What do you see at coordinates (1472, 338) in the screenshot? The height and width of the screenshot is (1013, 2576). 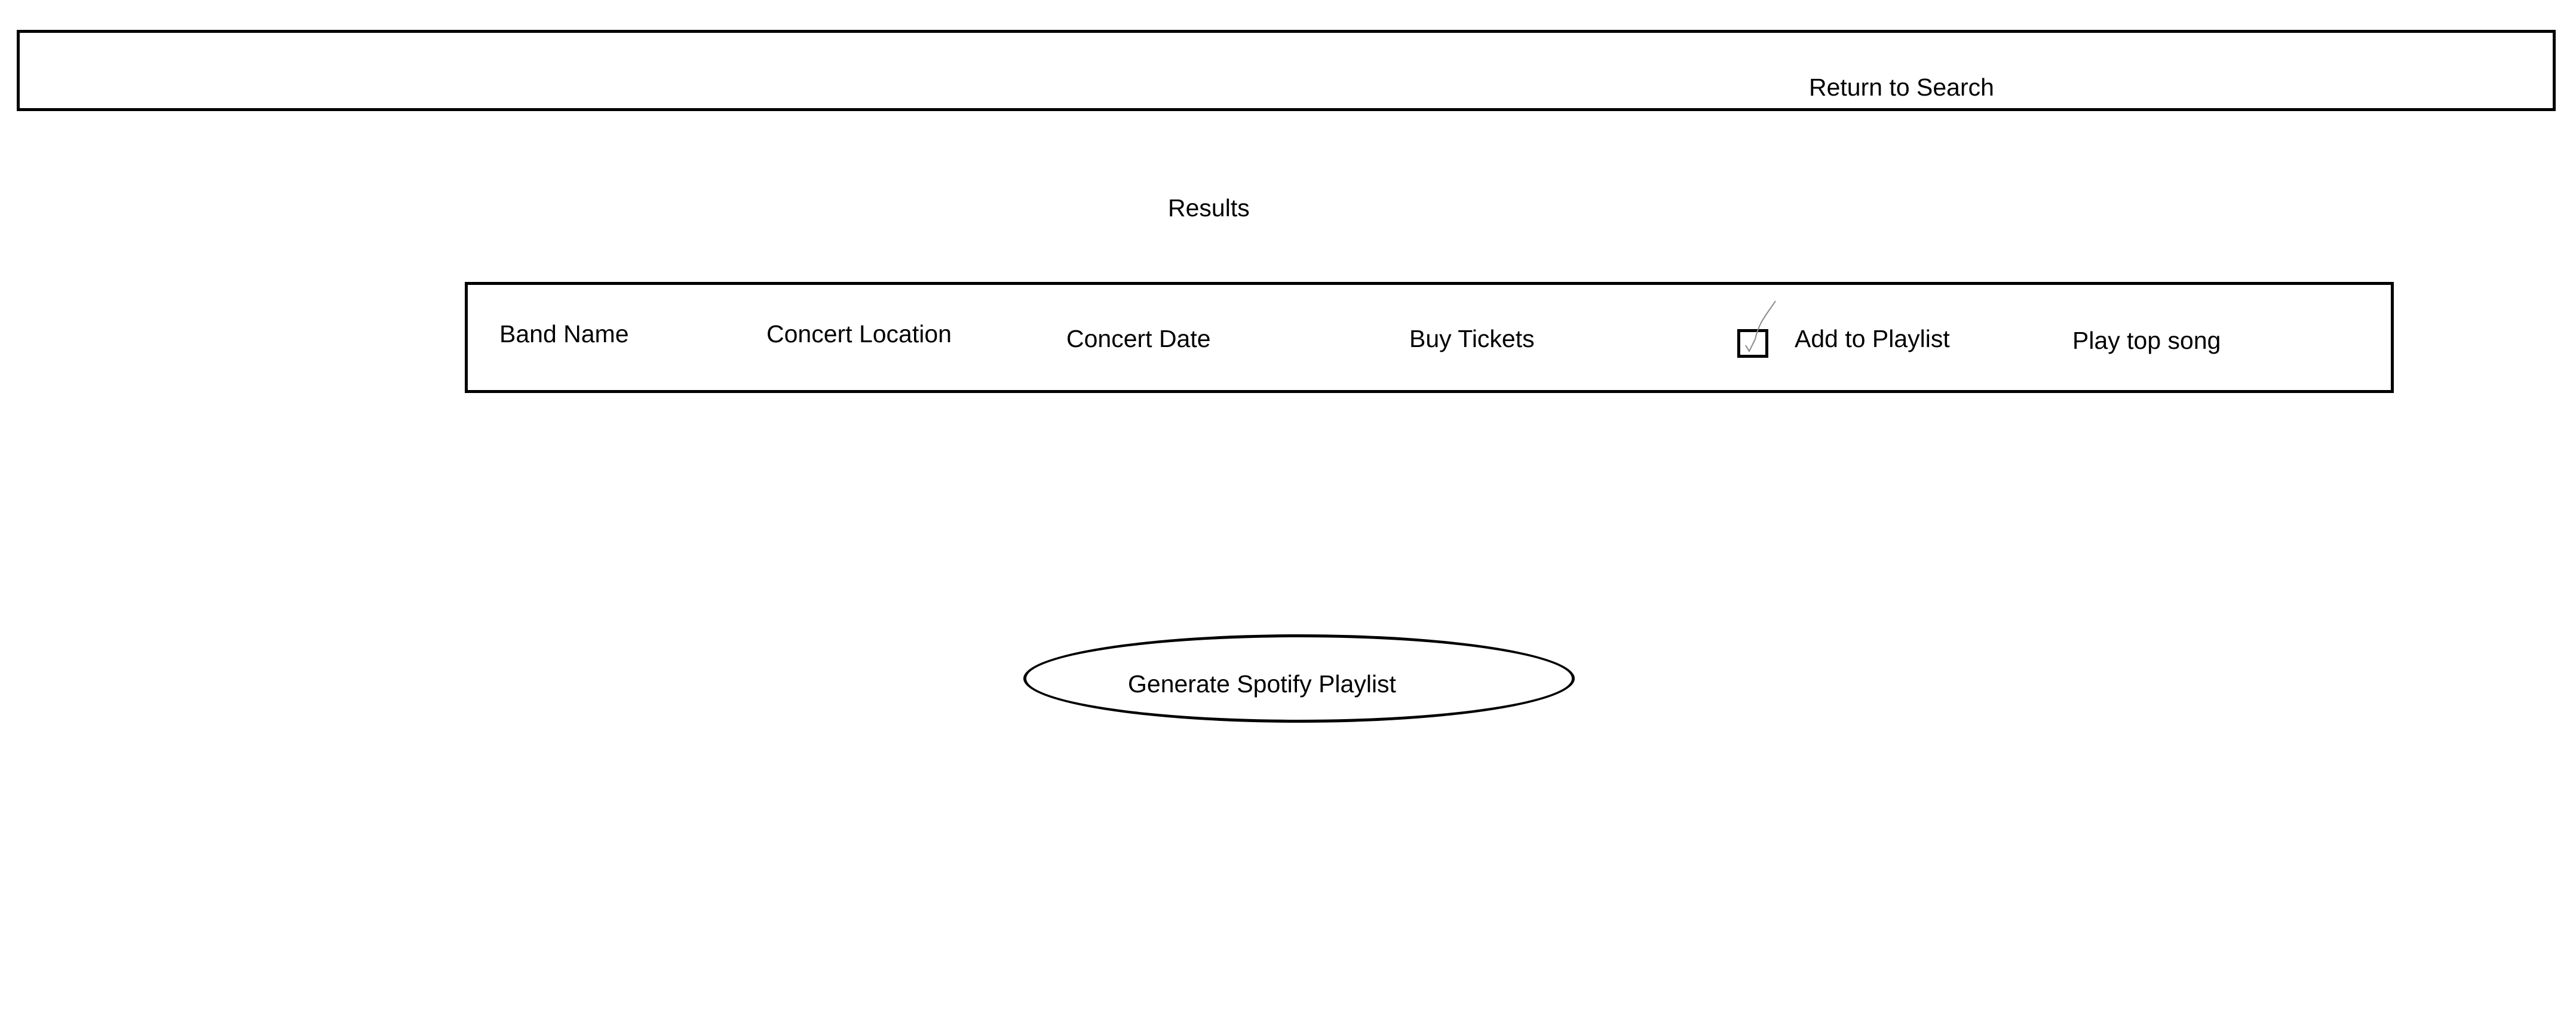 I see `buy-tickets-link: Buy Tickets` at bounding box center [1472, 338].